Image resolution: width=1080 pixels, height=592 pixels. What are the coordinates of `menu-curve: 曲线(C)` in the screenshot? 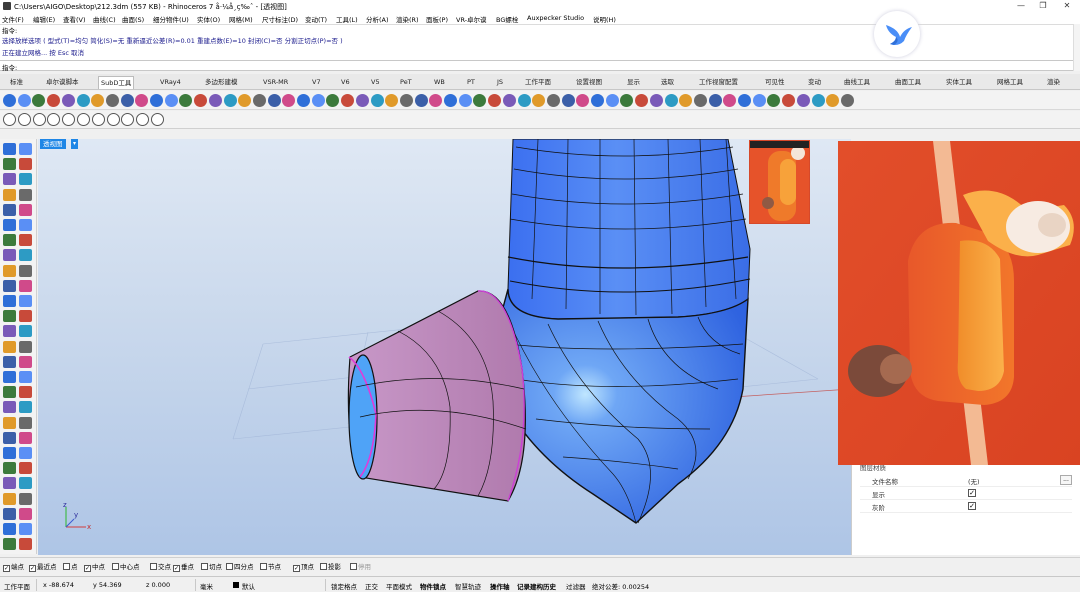 It's located at (104, 19).